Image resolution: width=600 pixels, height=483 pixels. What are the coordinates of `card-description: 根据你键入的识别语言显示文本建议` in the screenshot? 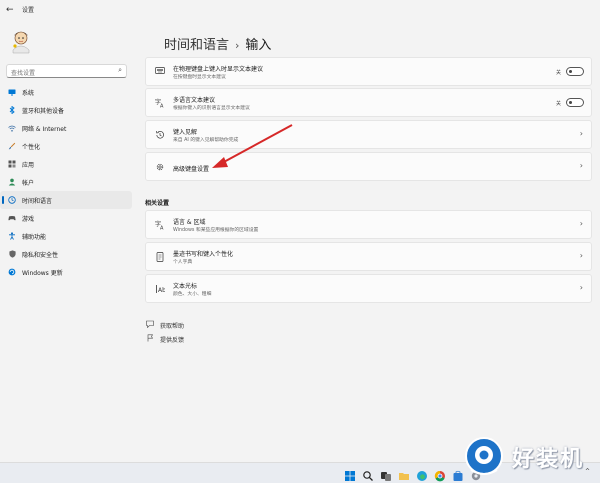 It's located at (211, 108).